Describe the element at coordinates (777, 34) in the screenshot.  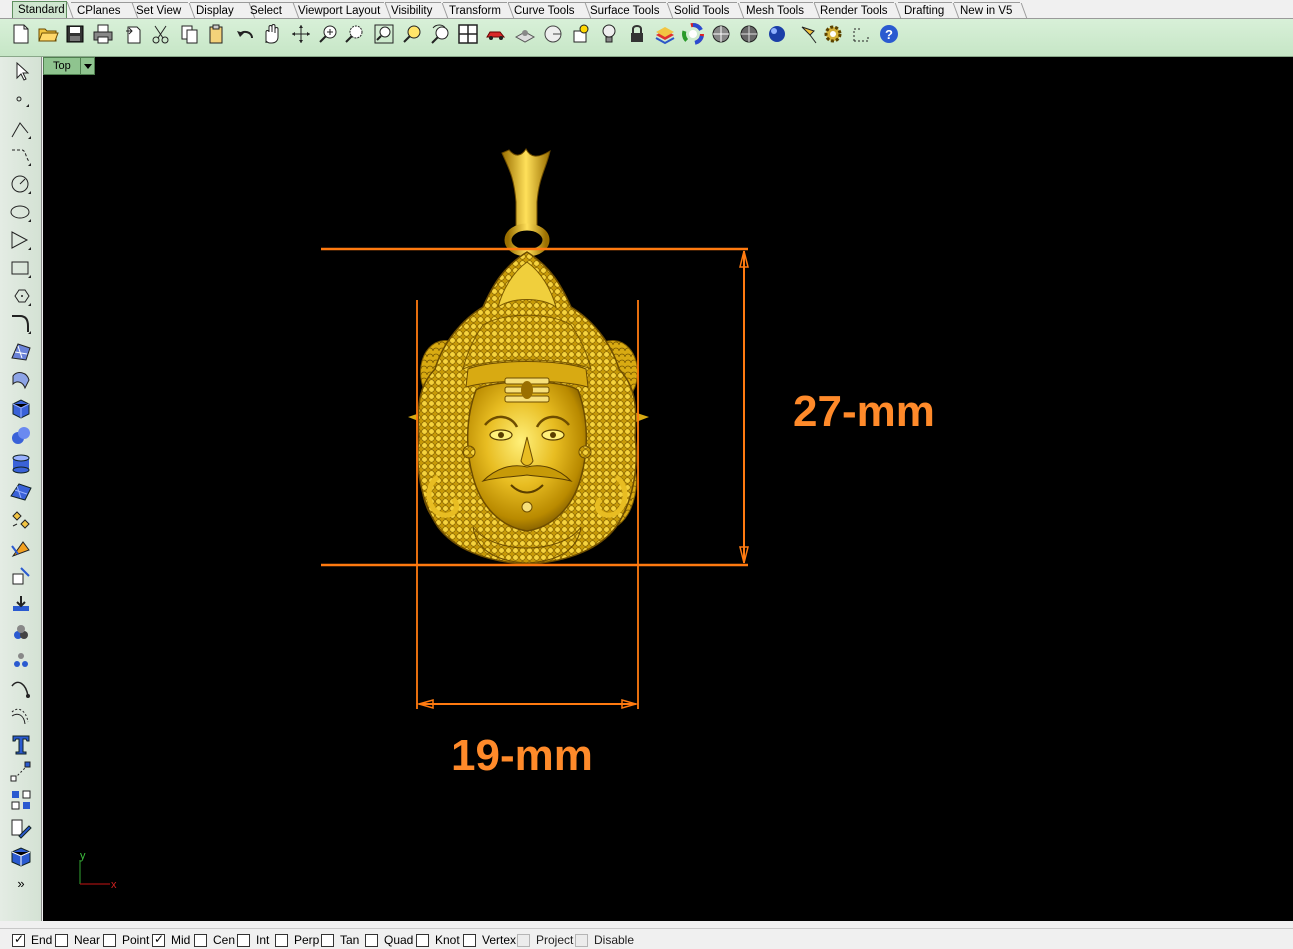
I see `blue-sphere-icon` at that location.